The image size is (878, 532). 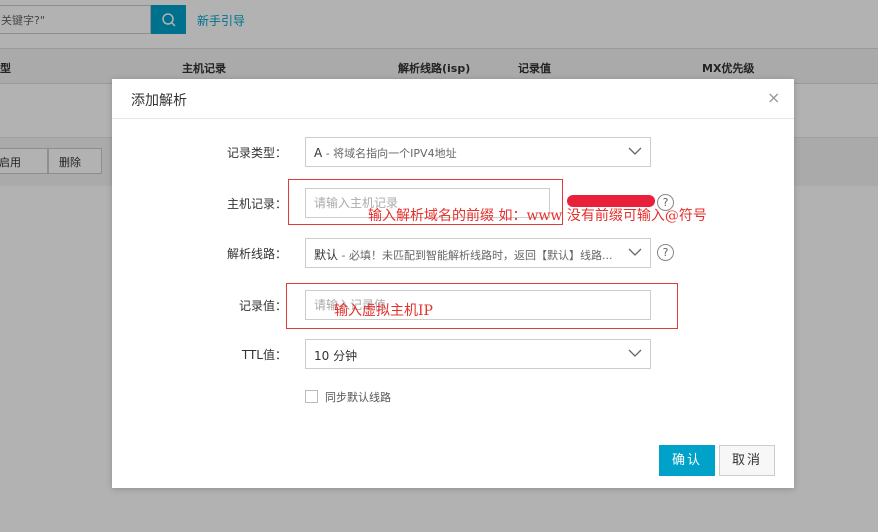 What do you see at coordinates (311, 396) in the screenshot?
I see `sync-default-line-checkbox` at bounding box center [311, 396].